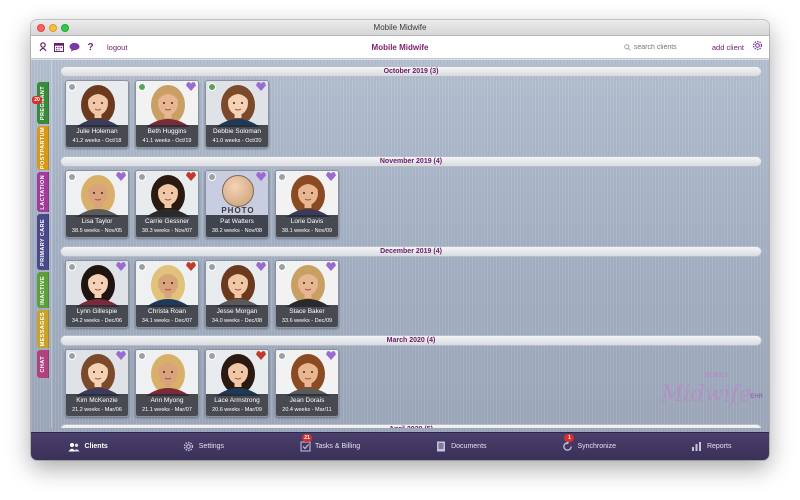  What do you see at coordinates (167, 231) in the screenshot?
I see `client-gestation: 38.3 weeks - Nov/07` at bounding box center [167, 231].